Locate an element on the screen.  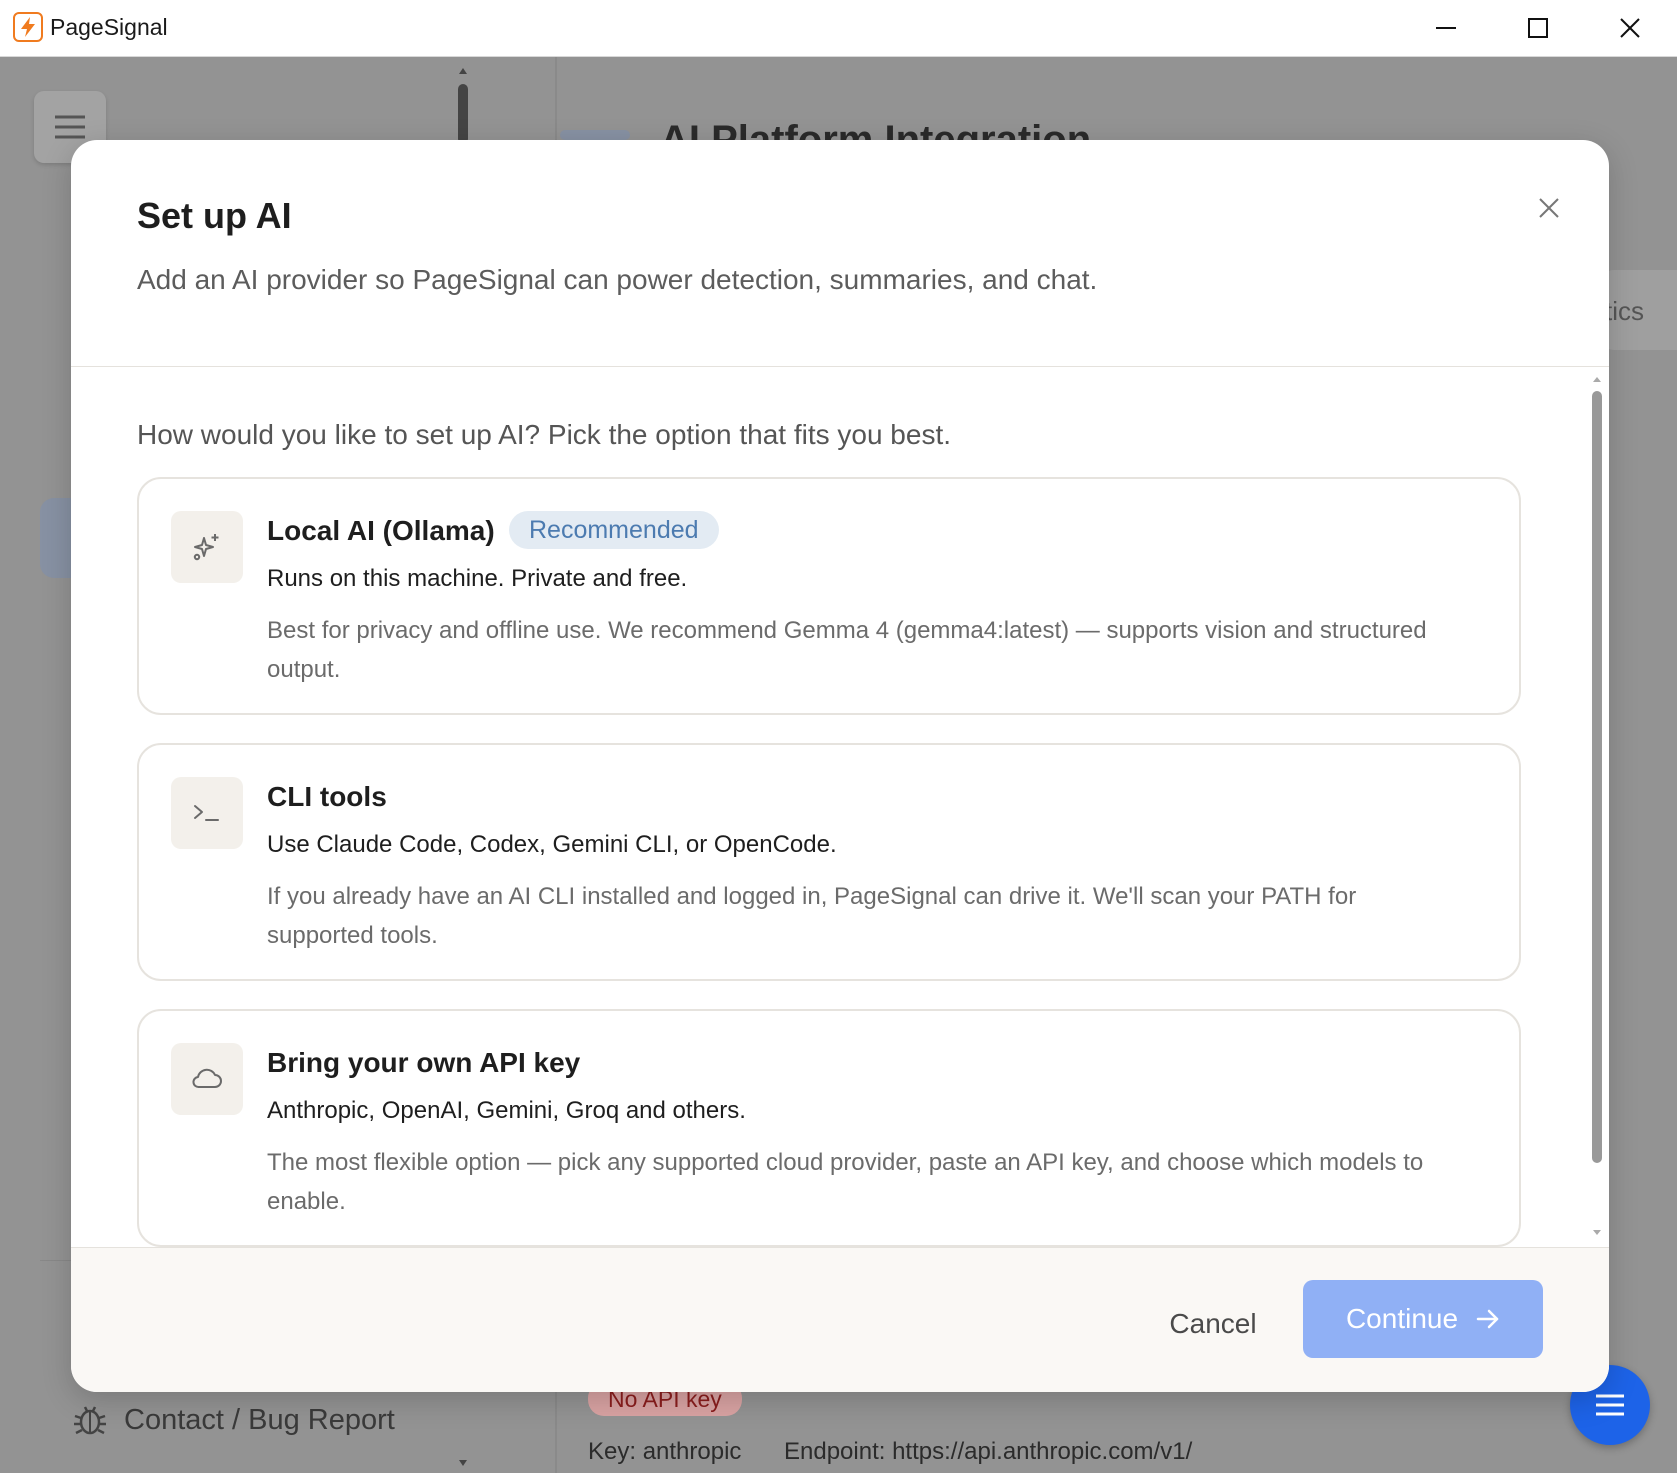
contact-bug-report-link: Contact / Bug Report is located at coordinates (233, 1420).